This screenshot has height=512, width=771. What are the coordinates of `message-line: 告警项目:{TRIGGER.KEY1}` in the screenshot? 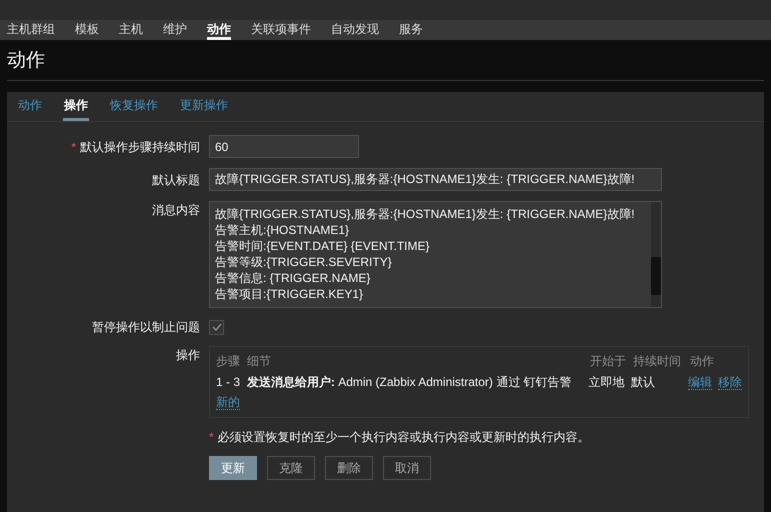 It's located at (289, 294).